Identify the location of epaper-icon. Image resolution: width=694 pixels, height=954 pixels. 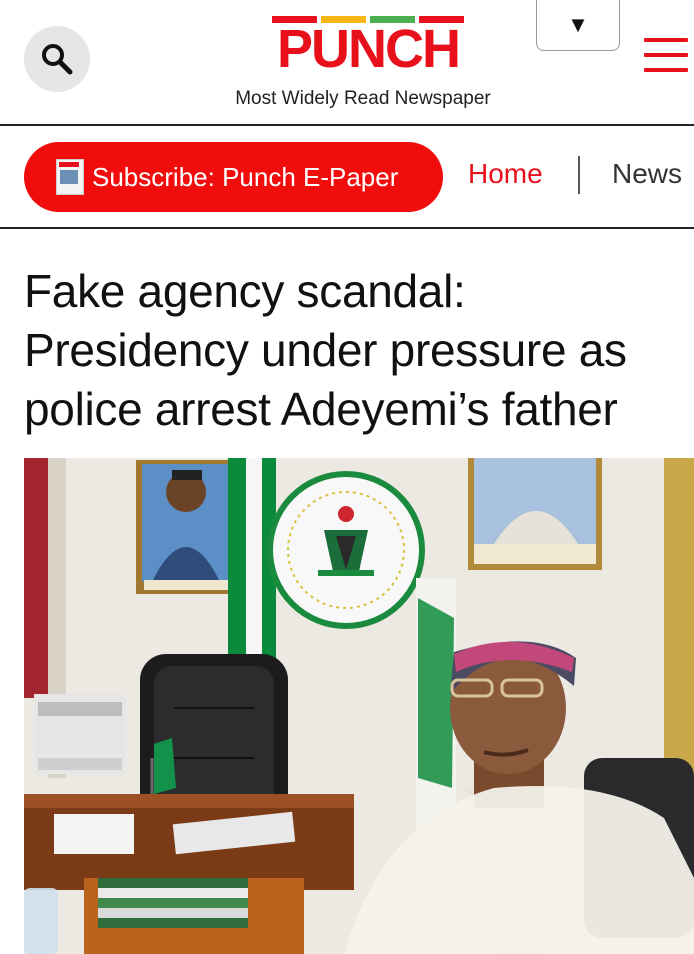
(70, 177).